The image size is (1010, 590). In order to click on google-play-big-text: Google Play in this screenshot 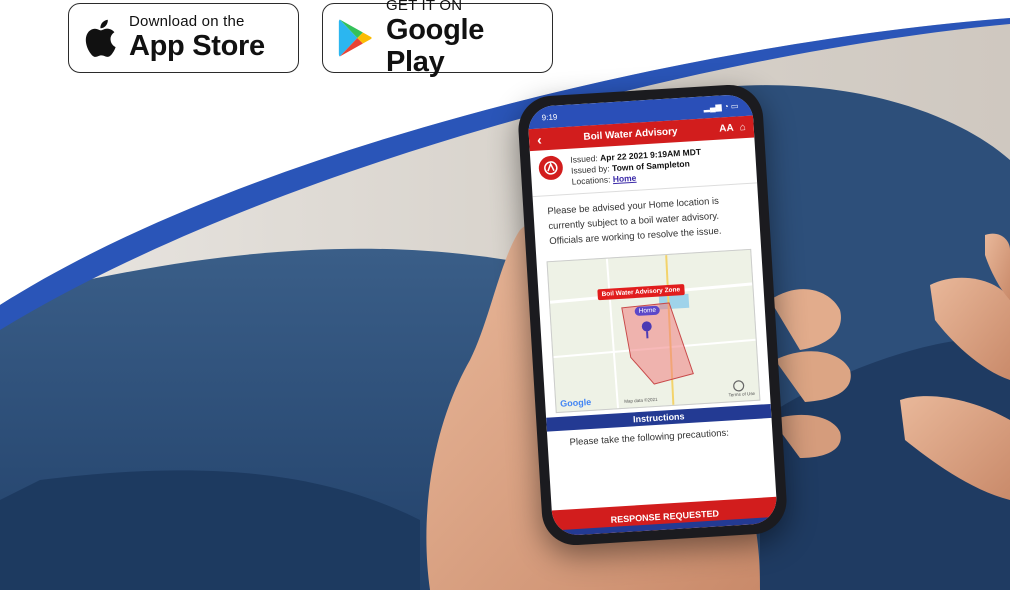, I will do `click(435, 46)`.